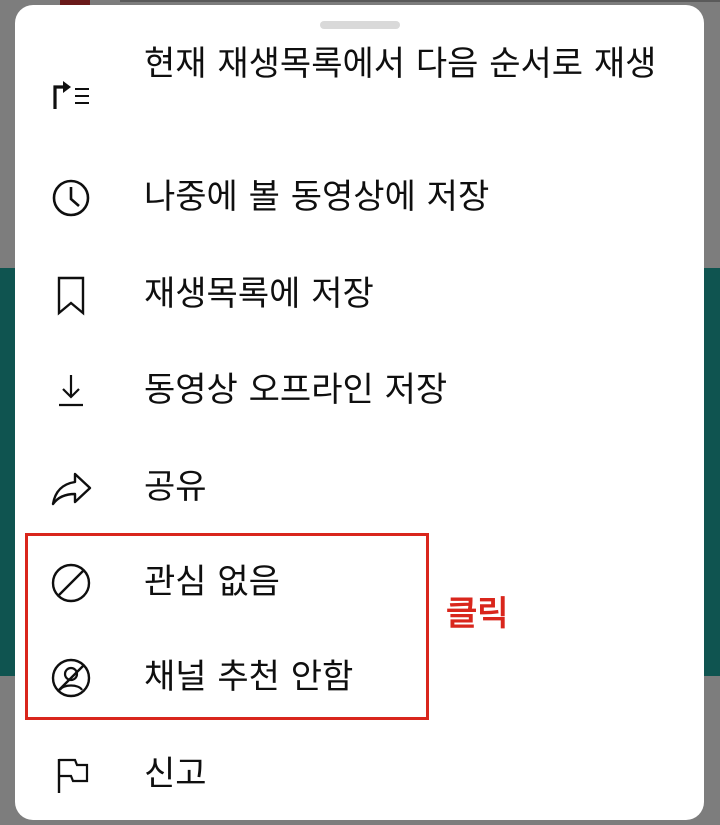 The width and height of the screenshot is (720, 825). What do you see at coordinates (71, 95) in the screenshot?
I see `play-next-queue-icon` at bounding box center [71, 95].